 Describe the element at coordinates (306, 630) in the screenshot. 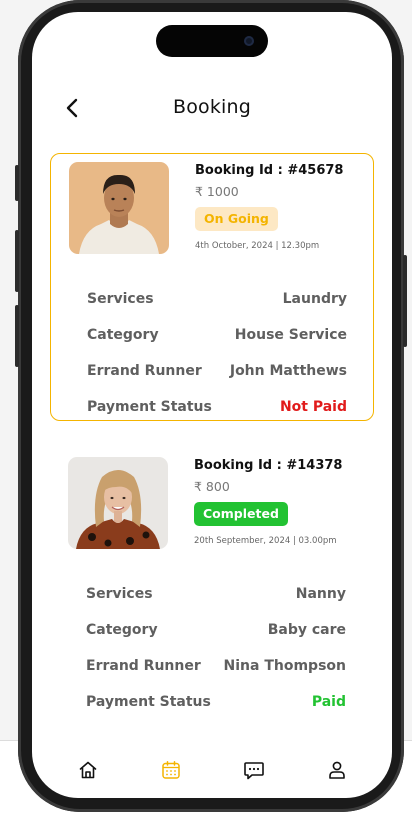

I see `detail-value: Baby care` at that location.